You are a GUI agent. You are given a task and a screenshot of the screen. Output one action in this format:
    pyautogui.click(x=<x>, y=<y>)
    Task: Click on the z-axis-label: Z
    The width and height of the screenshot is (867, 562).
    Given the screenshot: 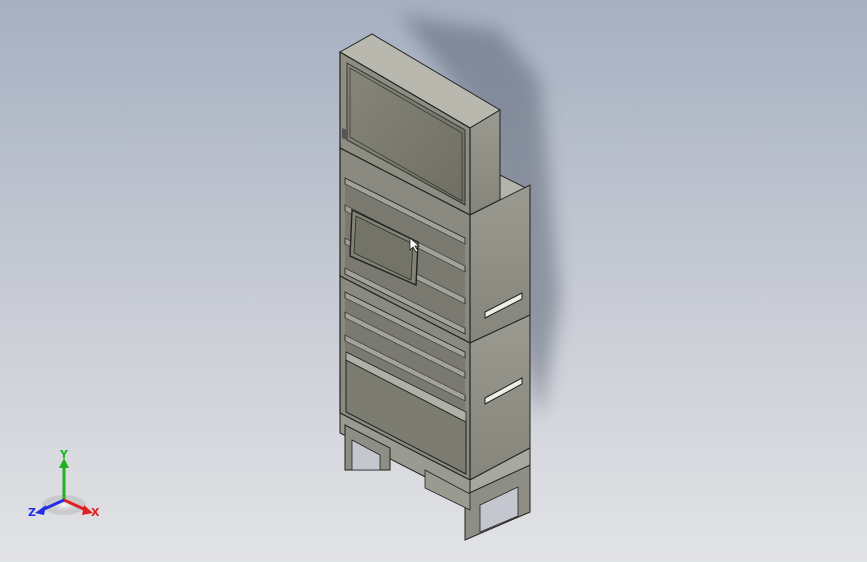 What is the action you would take?
    pyautogui.click(x=32, y=512)
    